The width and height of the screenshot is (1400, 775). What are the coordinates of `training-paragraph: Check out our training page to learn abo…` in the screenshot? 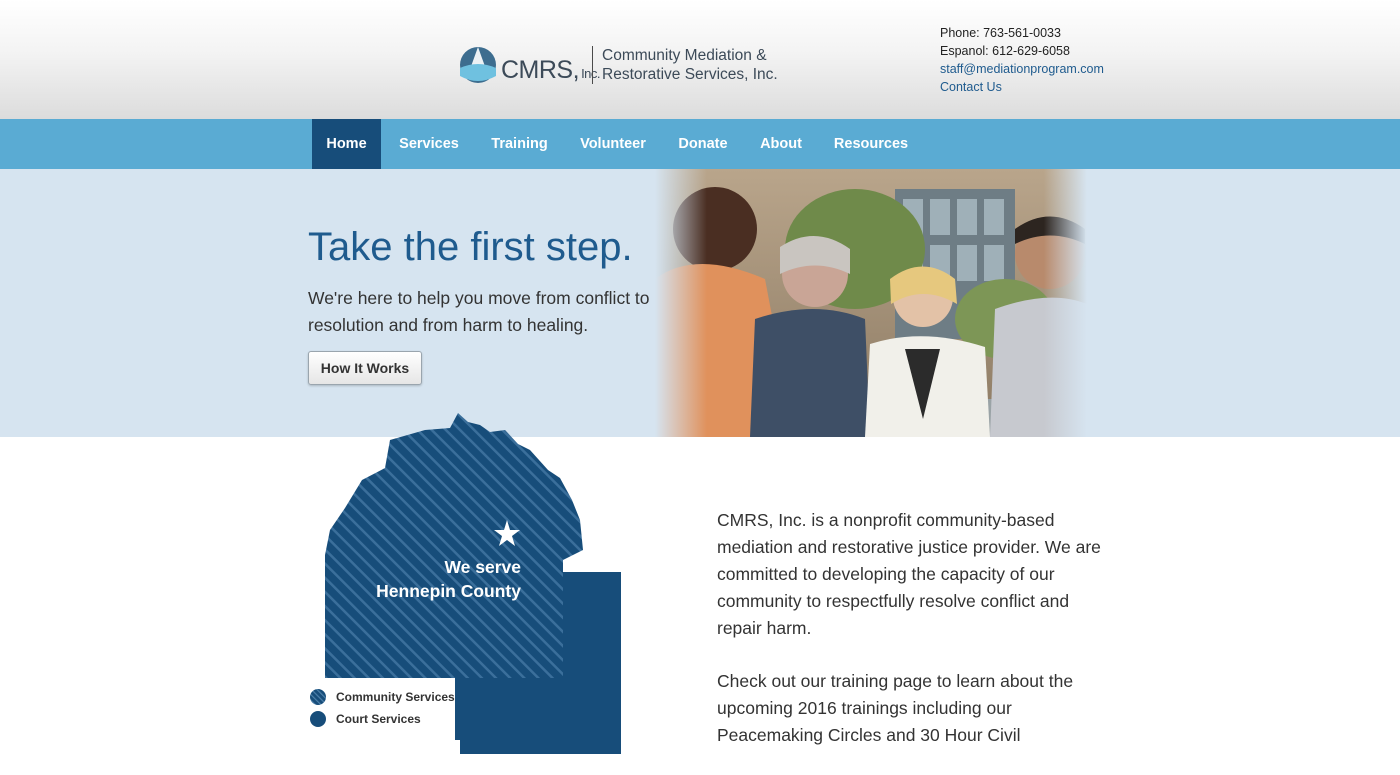 It's located at (895, 708).